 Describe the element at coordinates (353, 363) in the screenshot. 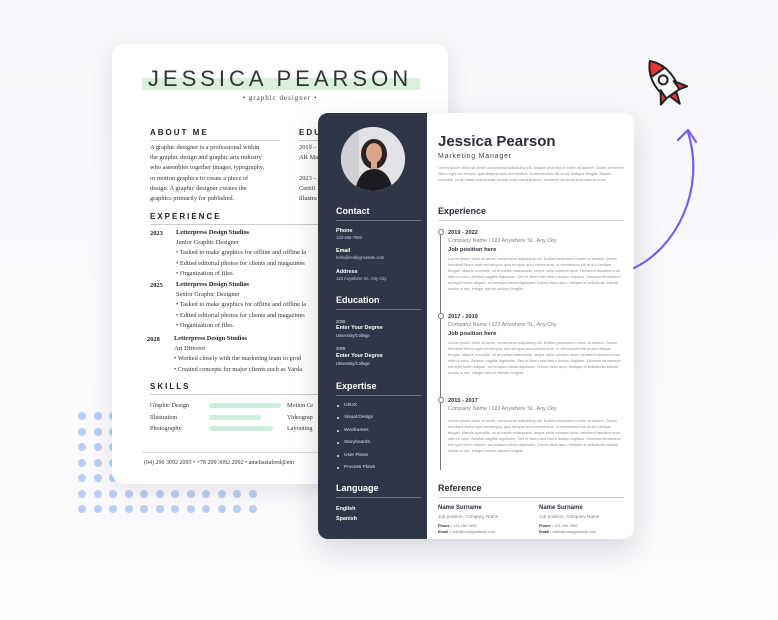

I see `education-school: University/College` at that location.